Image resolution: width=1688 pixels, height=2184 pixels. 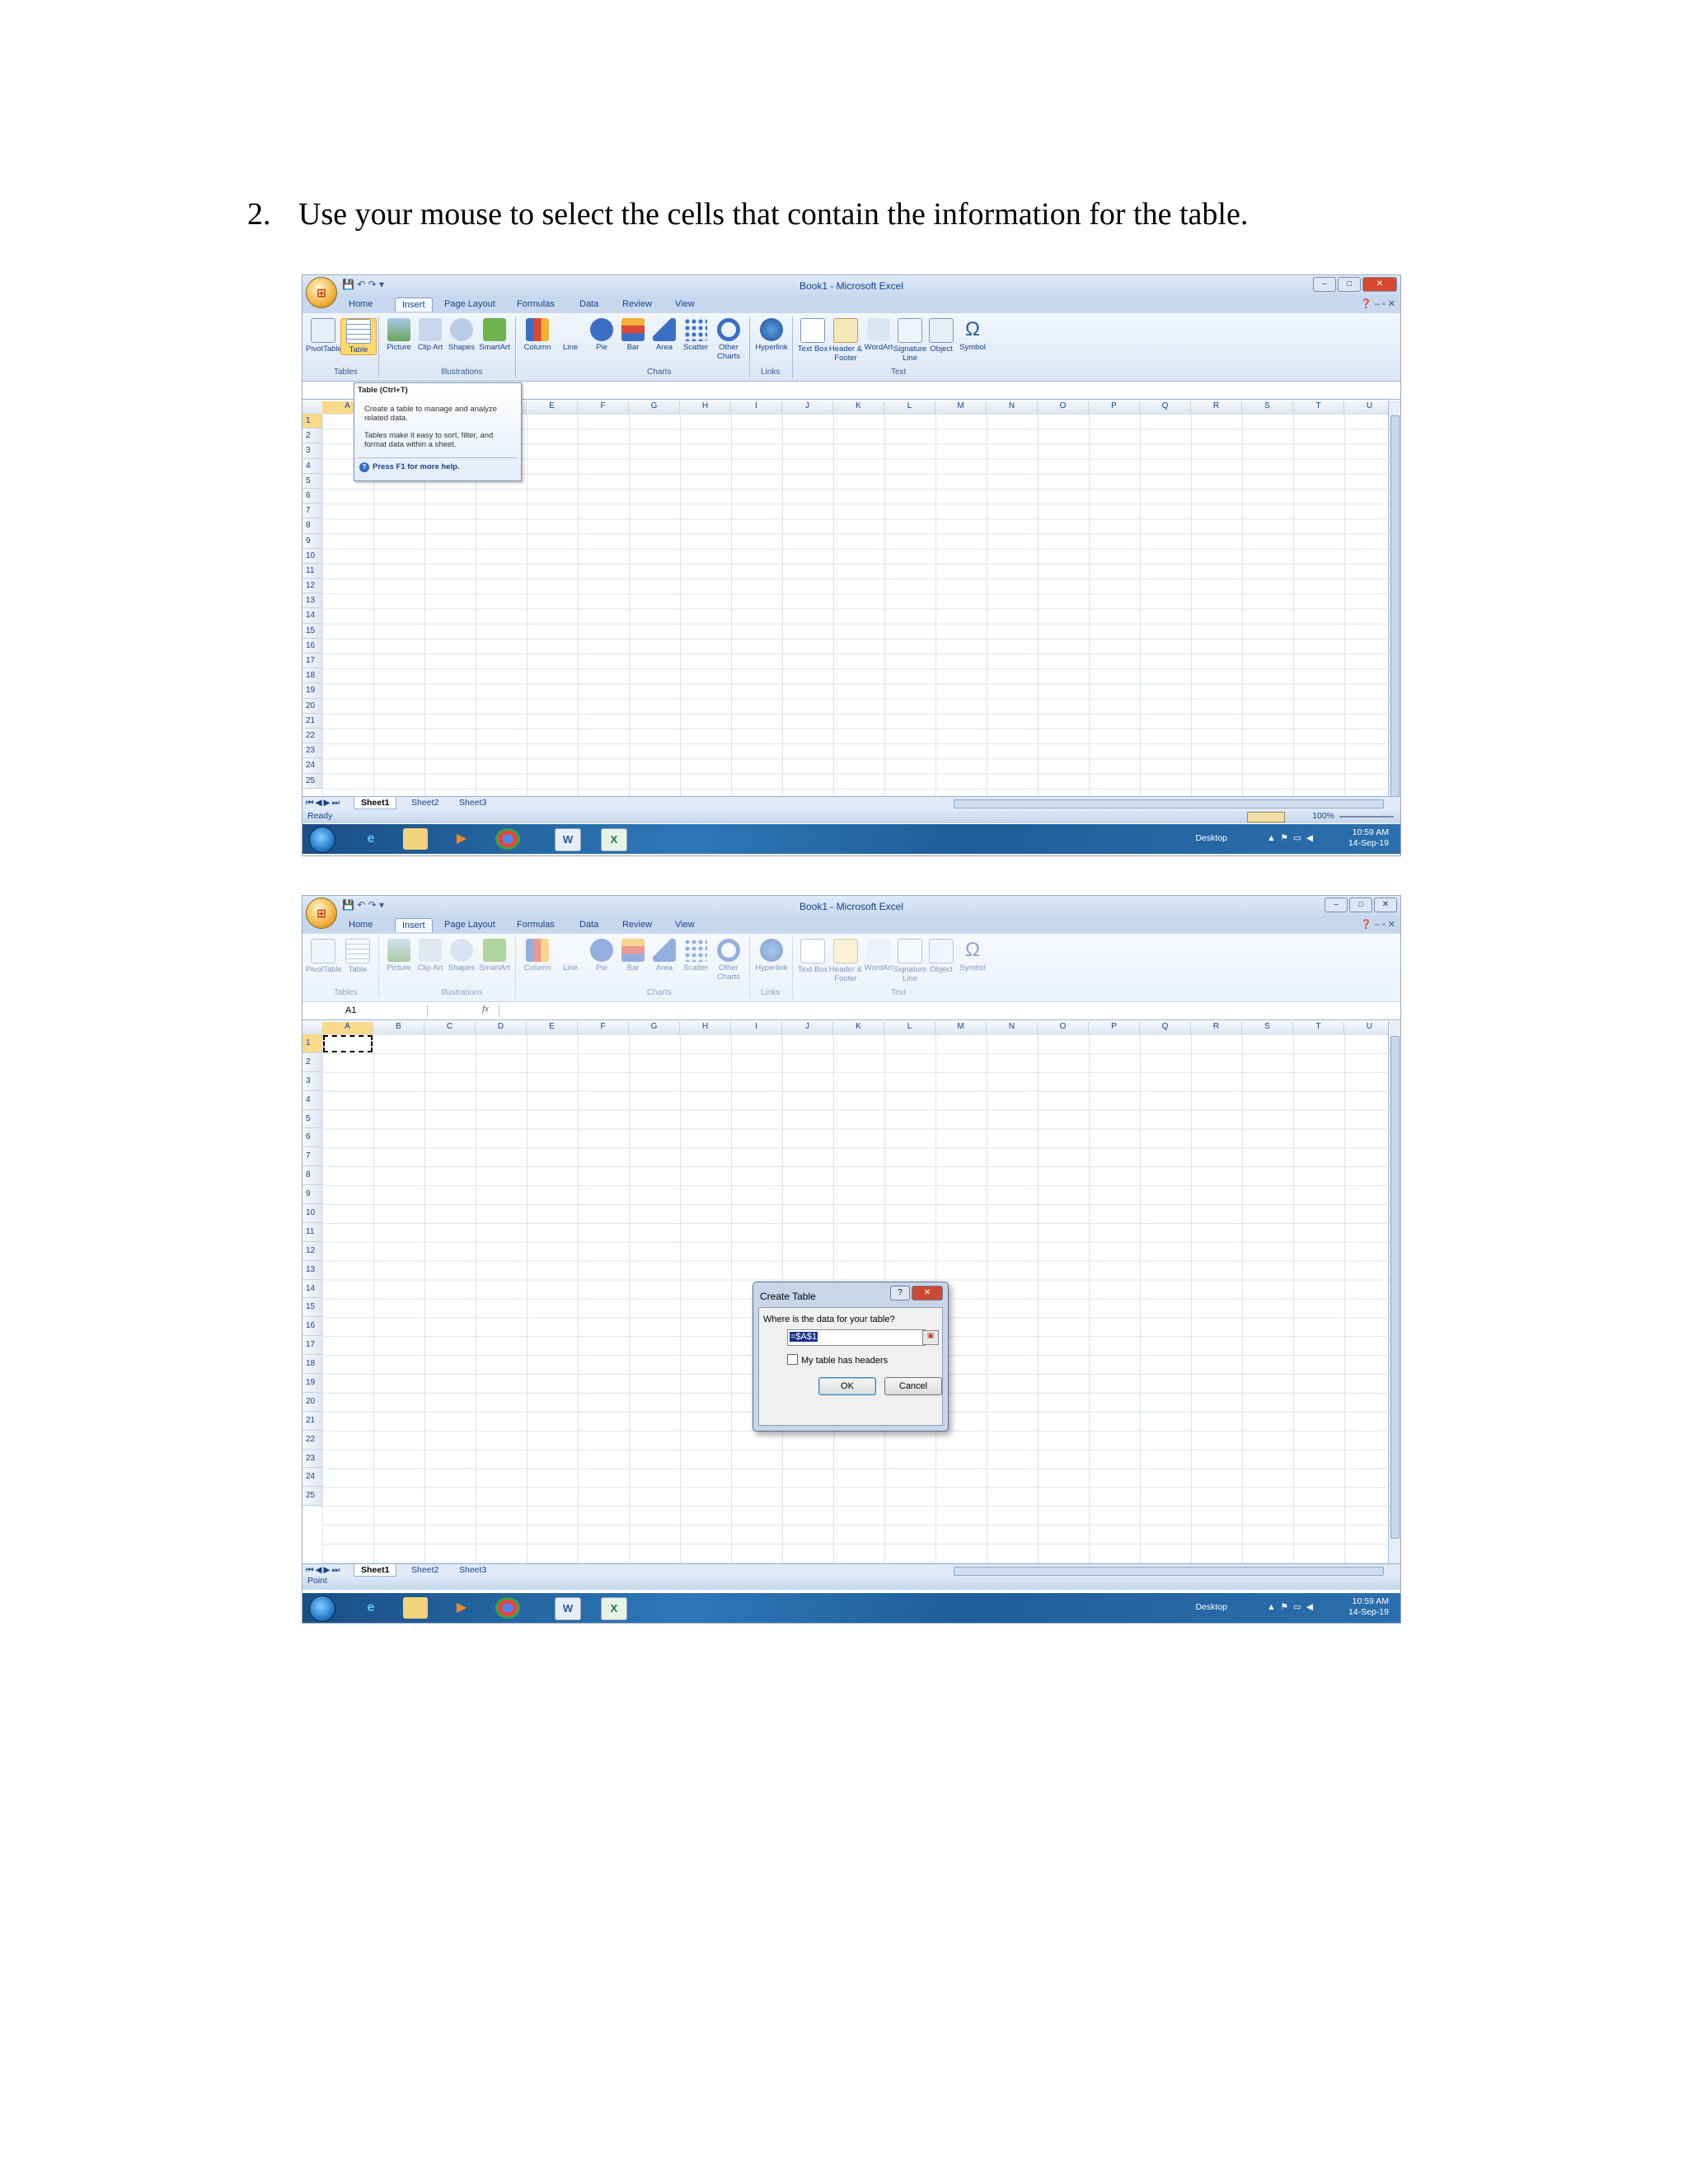 What do you see at coordinates (859, 1028) in the screenshot?
I see `column-header-k: K` at bounding box center [859, 1028].